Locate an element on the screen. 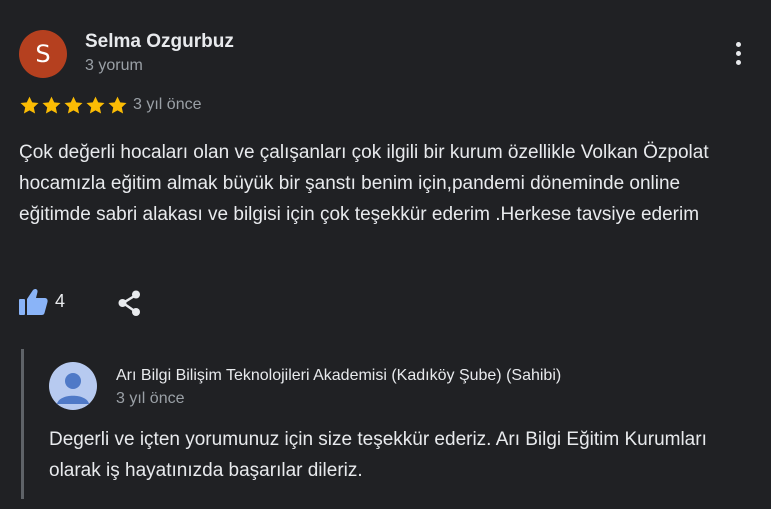  like-count: 4 is located at coordinates (60, 301).